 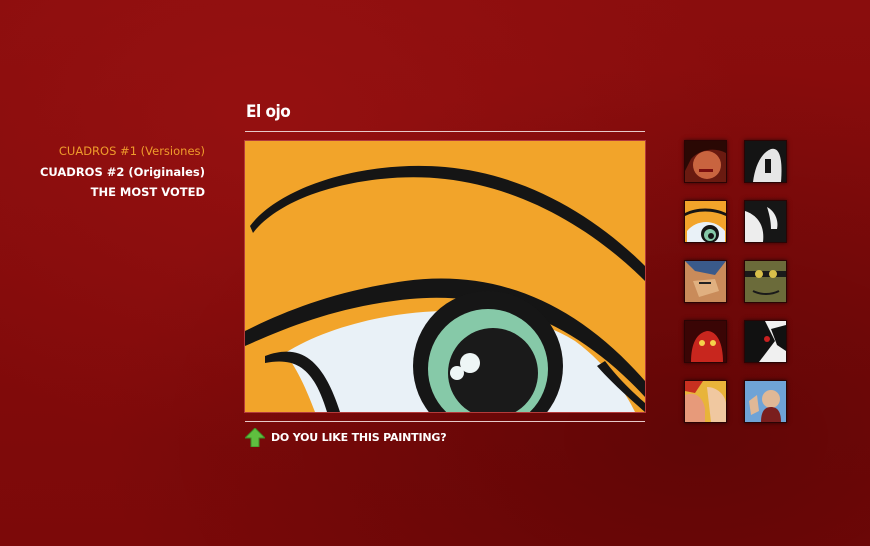 I want to click on thumbnail-green-villain, so click(x=765, y=281).